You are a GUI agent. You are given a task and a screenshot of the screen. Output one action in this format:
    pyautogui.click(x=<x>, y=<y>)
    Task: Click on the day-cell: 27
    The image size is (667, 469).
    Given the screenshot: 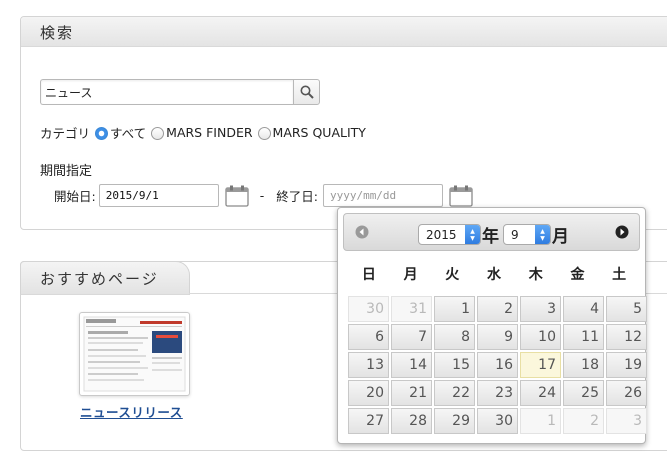 What is the action you would take?
    pyautogui.click(x=368, y=421)
    